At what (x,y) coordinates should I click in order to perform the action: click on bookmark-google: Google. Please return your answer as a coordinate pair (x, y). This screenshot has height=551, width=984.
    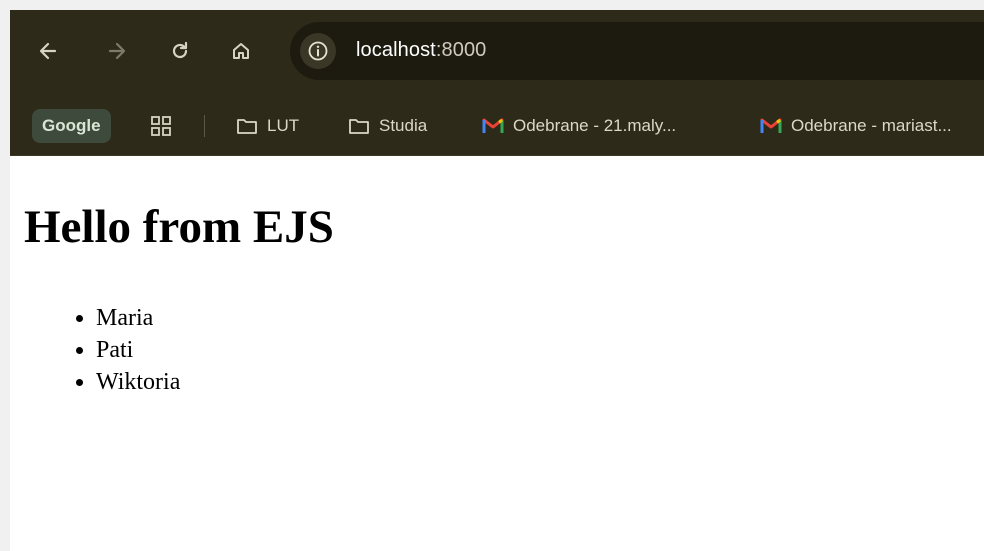
    Looking at the image, I should click on (71, 126).